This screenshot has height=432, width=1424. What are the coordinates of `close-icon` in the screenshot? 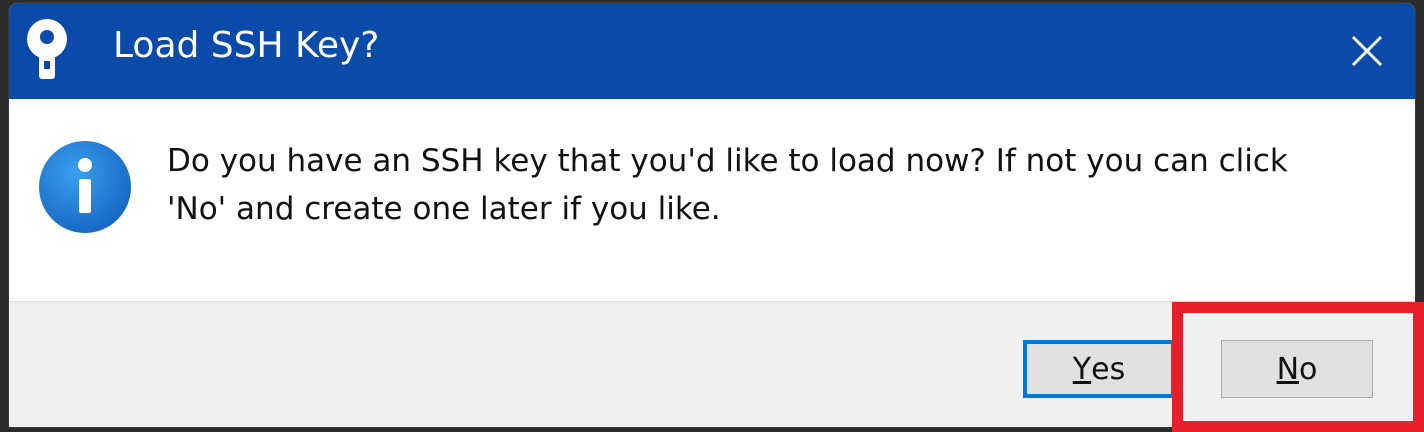 It's located at (1367, 51).